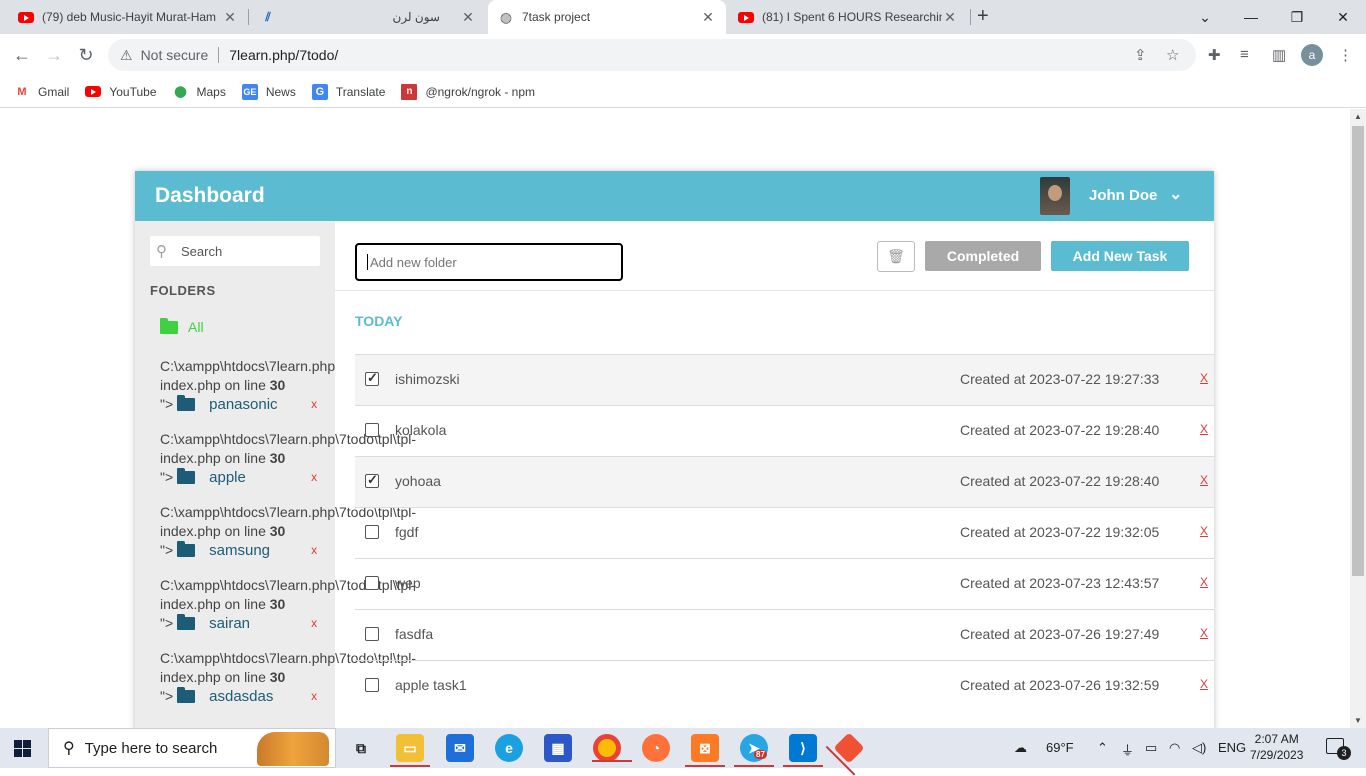  I want to click on task-row: yohoaa Created at 2023-07-22 19:28:40 X, so click(784, 481).